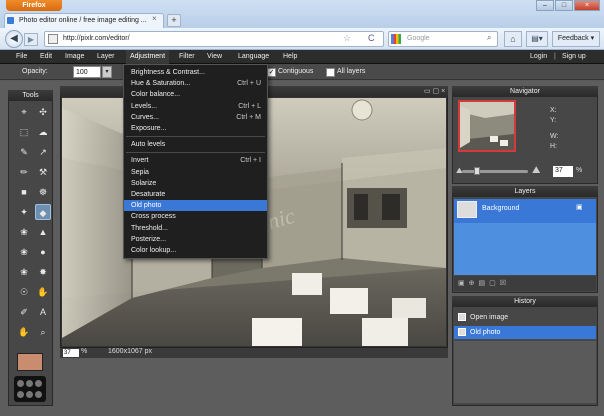 This screenshot has height=416, width=604. Describe the element at coordinates (195, 106) in the screenshot. I see `adjustment-menu-item: Levels... Ctrl + L` at that location.